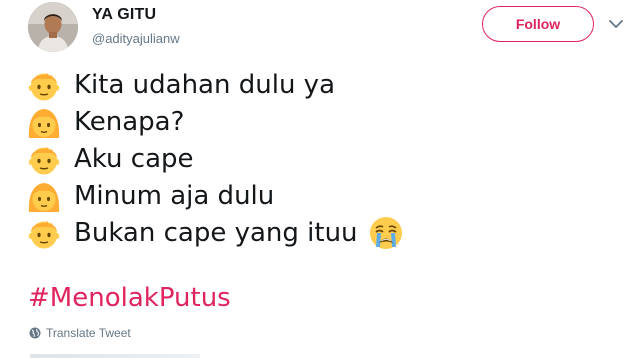 Image resolution: width=640 pixels, height=360 pixels. I want to click on tweet-line: Kita udahan dulu ya, so click(215, 84).